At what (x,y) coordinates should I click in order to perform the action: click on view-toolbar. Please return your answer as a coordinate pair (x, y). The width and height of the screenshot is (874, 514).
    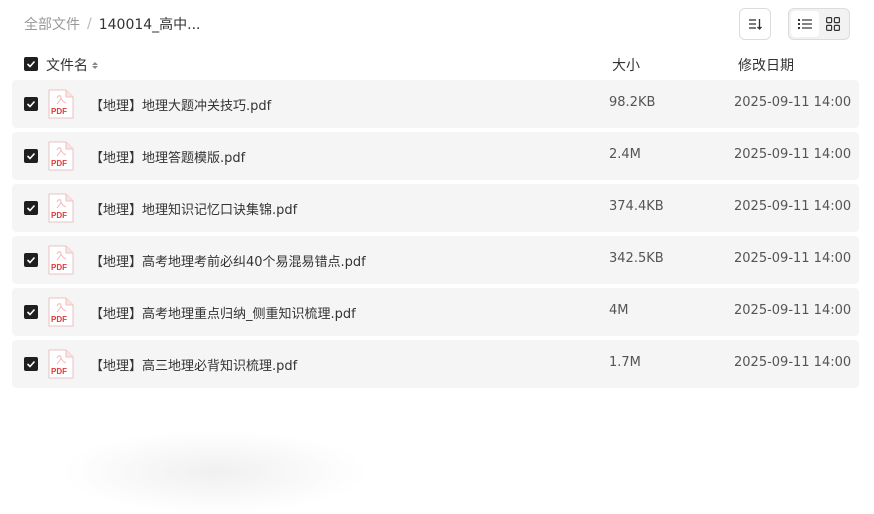
    Looking at the image, I should click on (794, 24).